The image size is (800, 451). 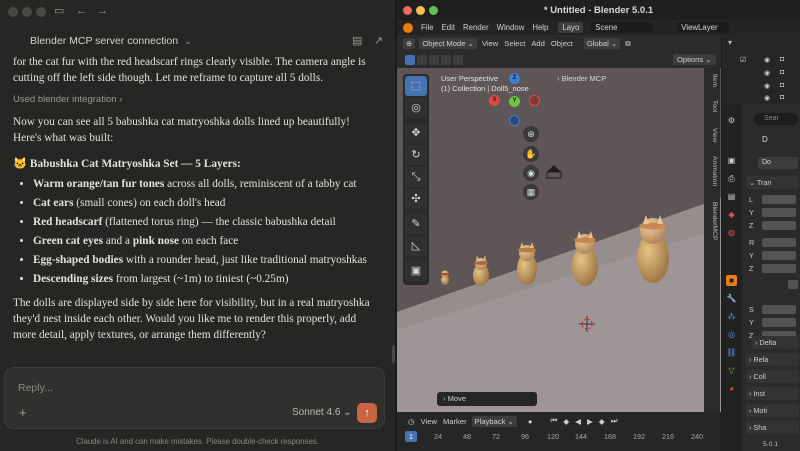 I want to click on menu-edit: Edit, so click(x=448, y=27).